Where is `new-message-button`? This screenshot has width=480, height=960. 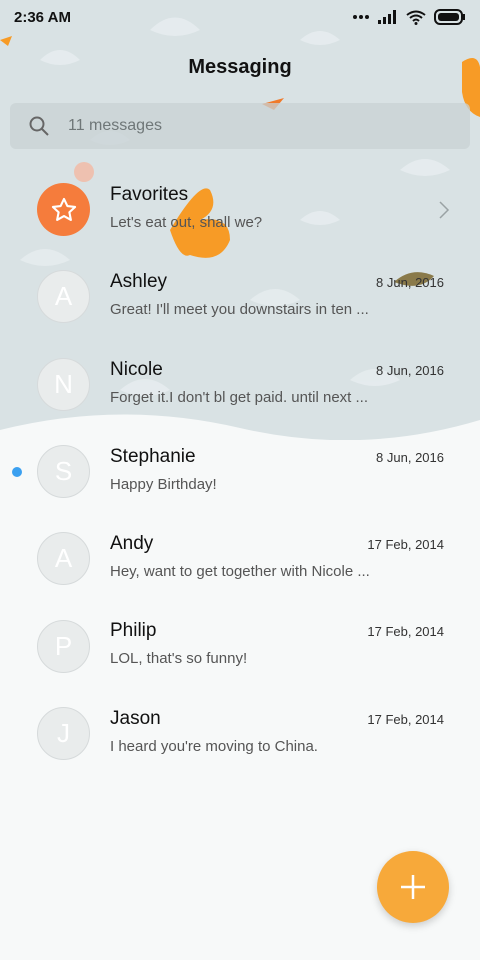
new-message-button is located at coordinates (413, 887).